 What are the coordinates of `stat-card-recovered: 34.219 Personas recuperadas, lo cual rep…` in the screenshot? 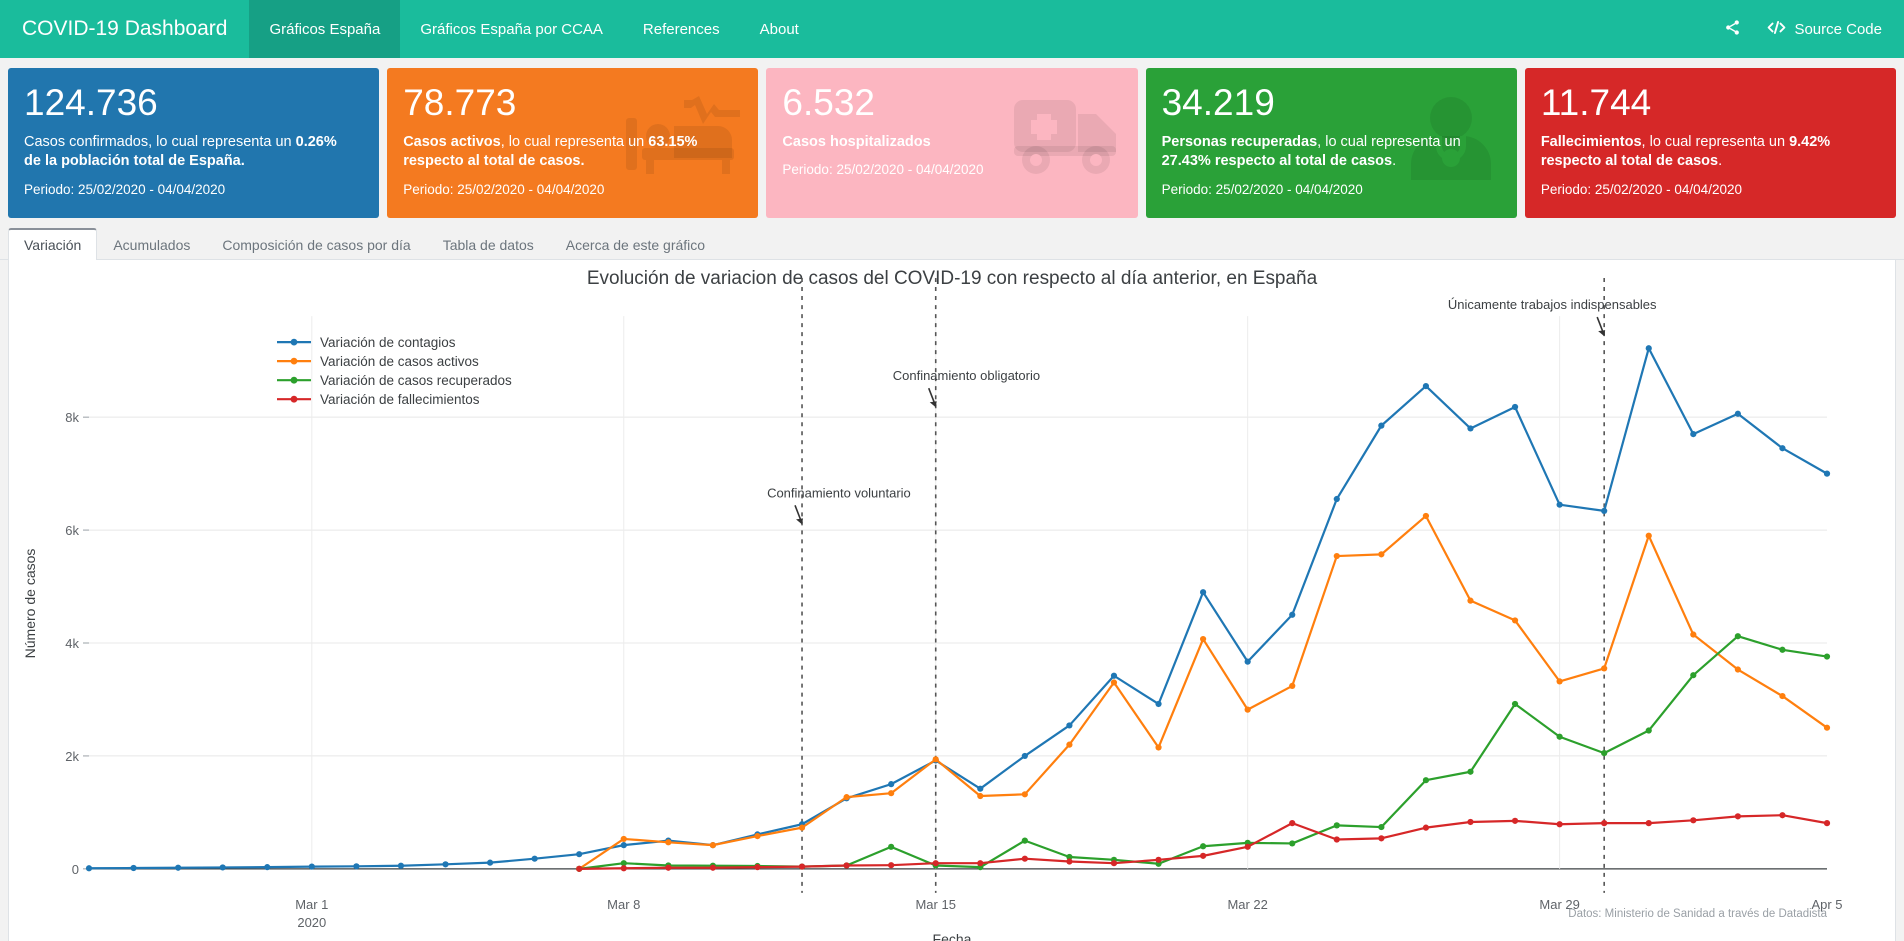 It's located at (1331, 143).